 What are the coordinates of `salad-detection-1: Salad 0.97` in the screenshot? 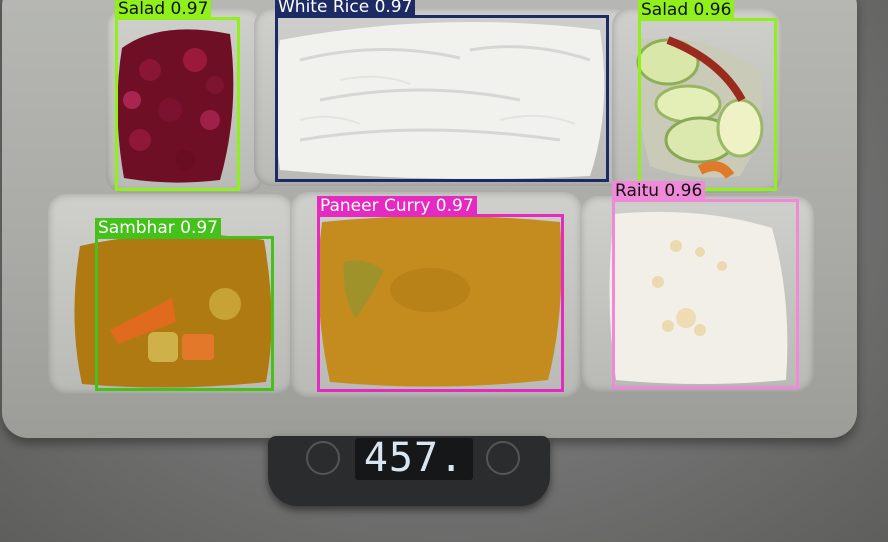 It's located at (177, 95).